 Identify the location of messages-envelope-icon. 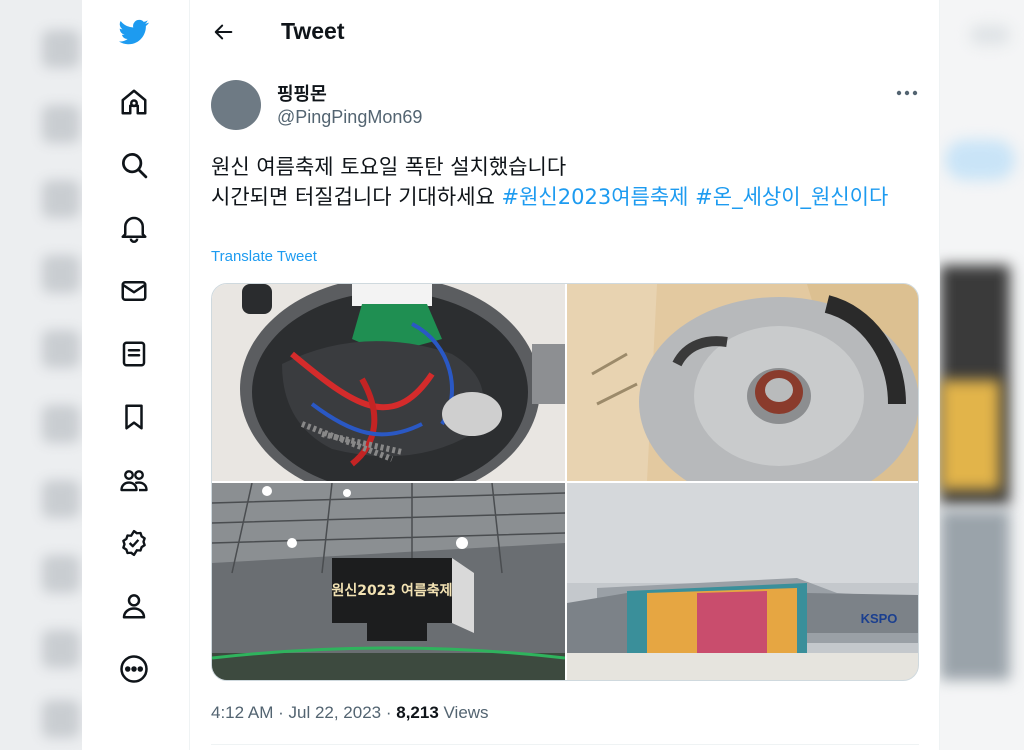
(134, 291).